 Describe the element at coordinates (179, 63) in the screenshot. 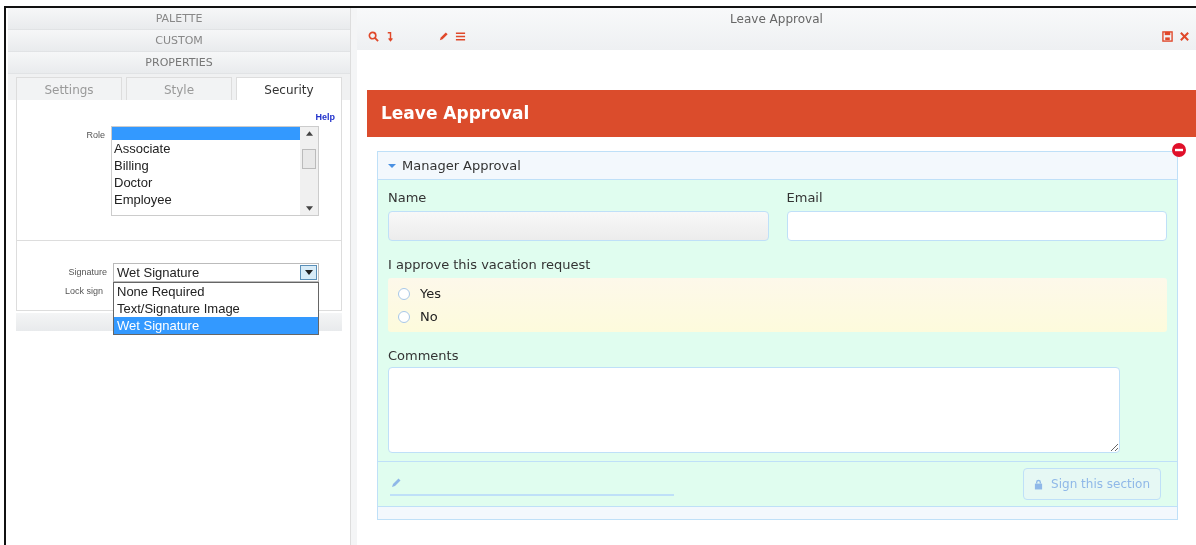

I see `accordion-header: PROPERTIES` at that location.